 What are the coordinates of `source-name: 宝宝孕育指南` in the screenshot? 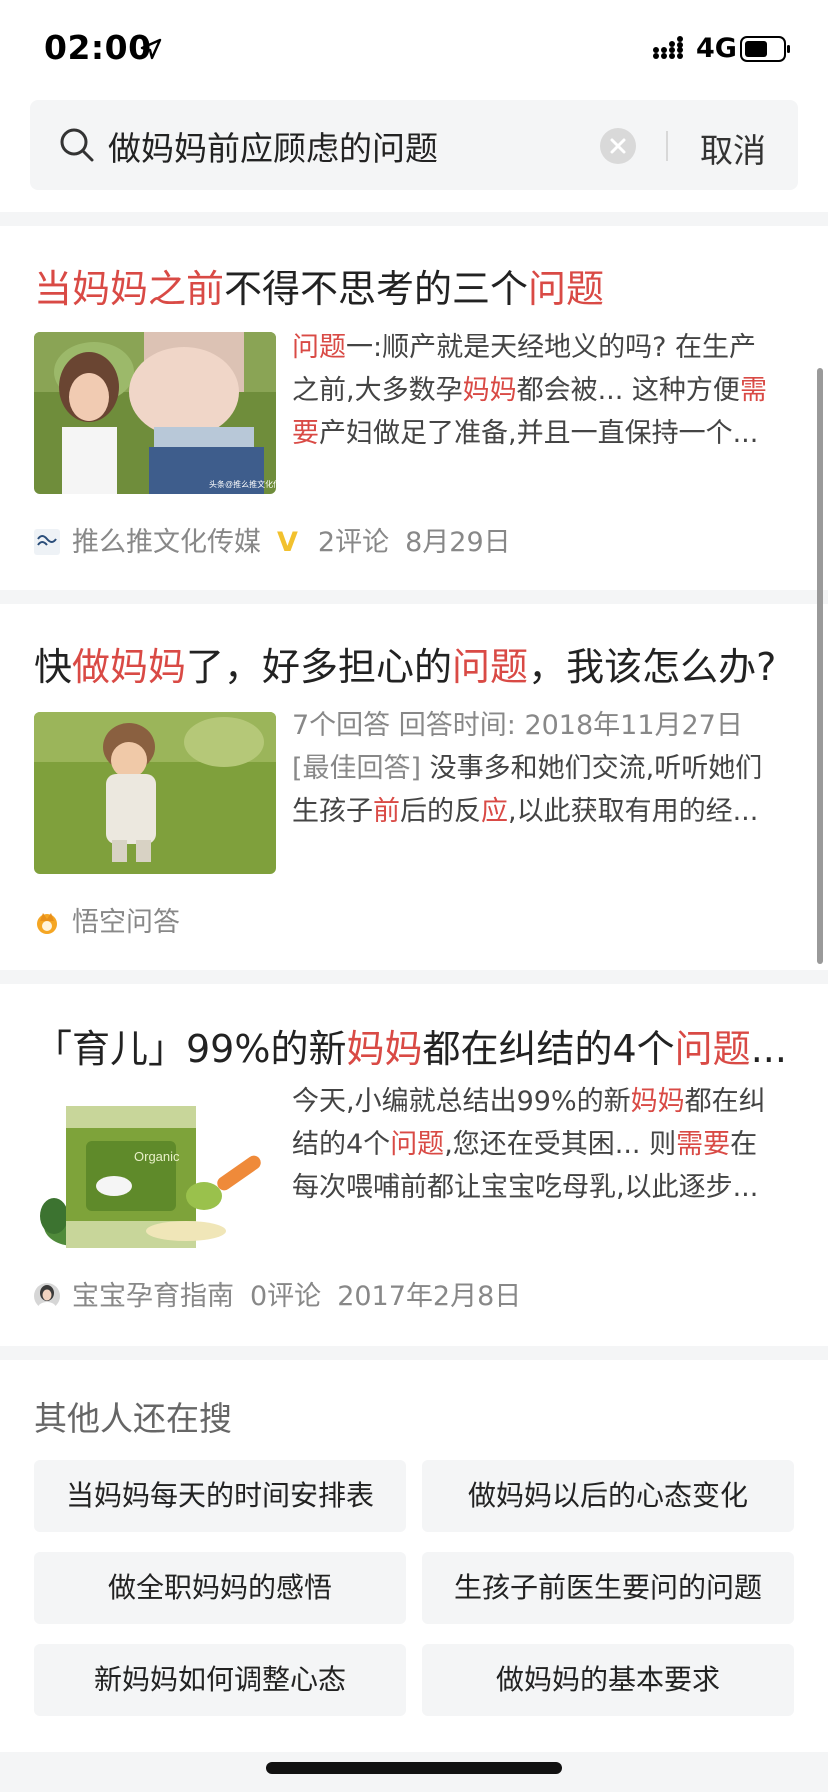 It's located at (153, 1296).